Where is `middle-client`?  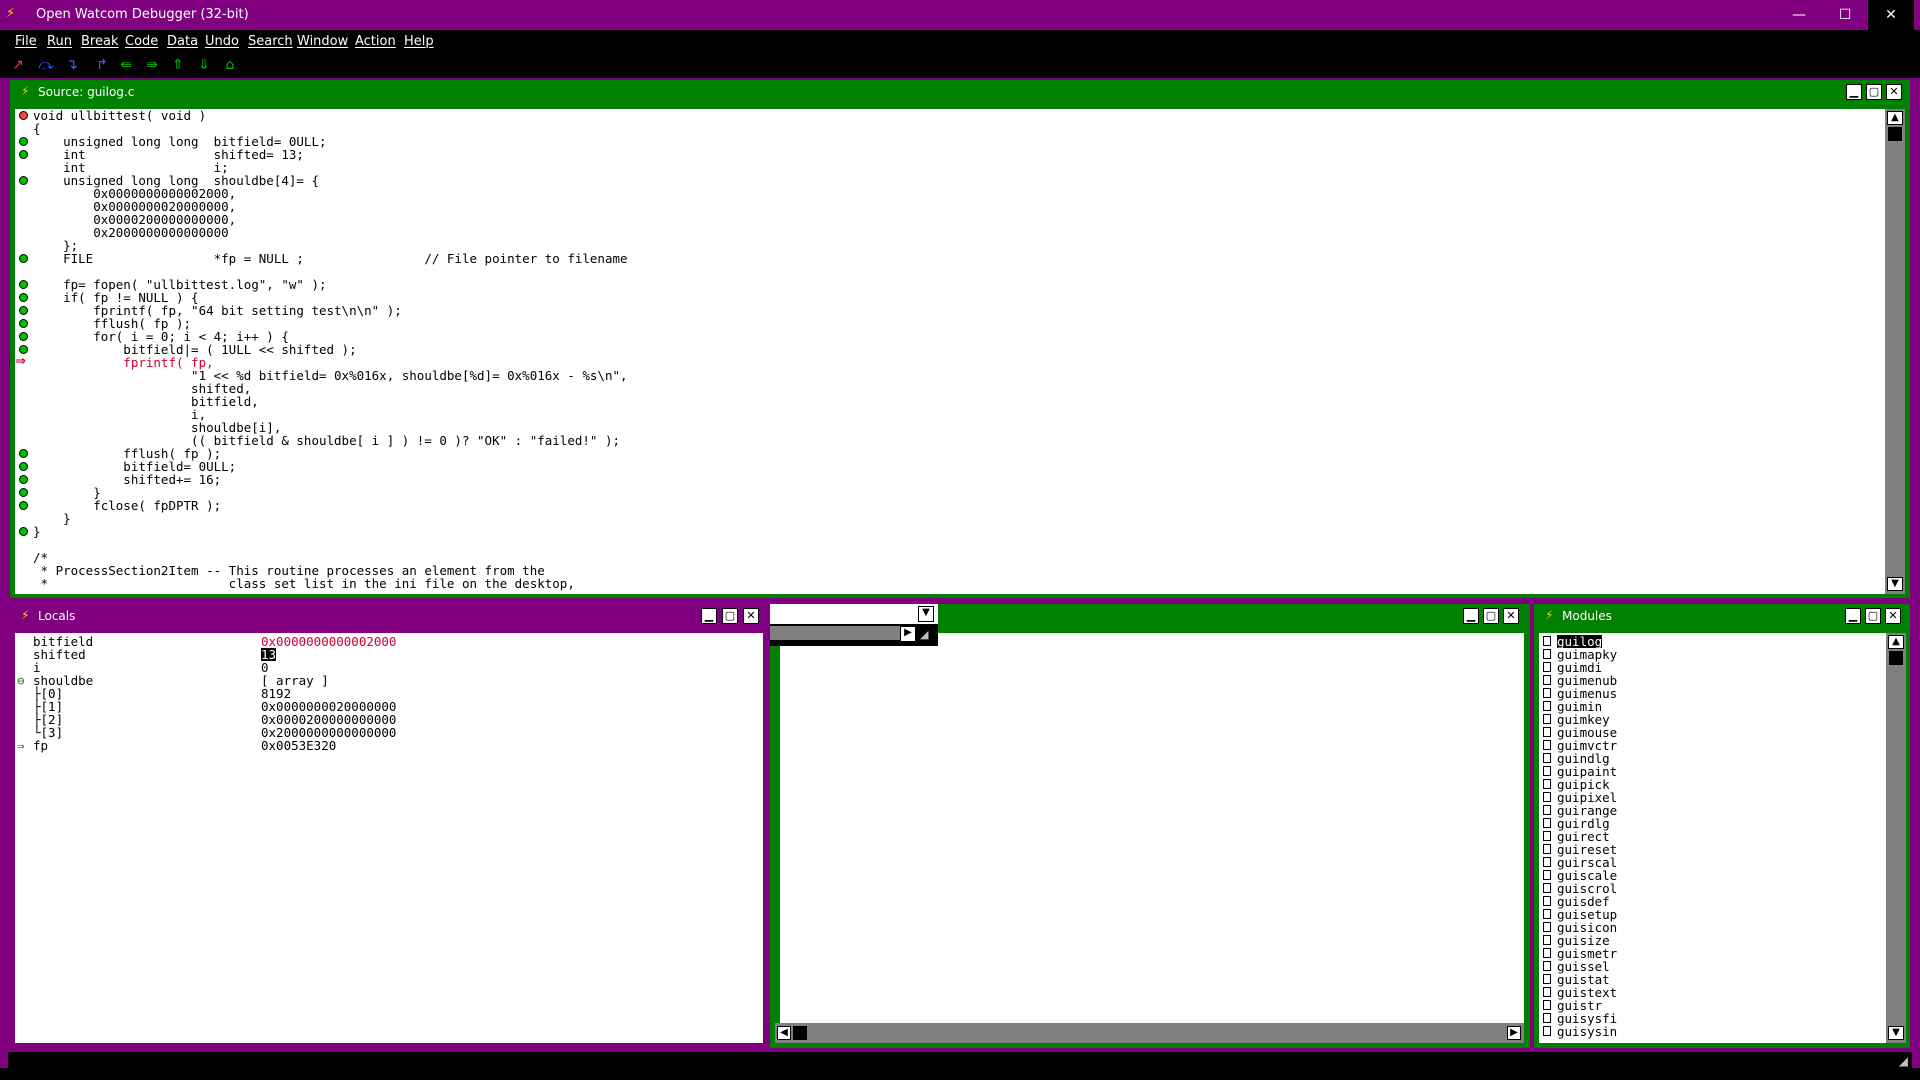 middle-client is located at coordinates (1152, 828).